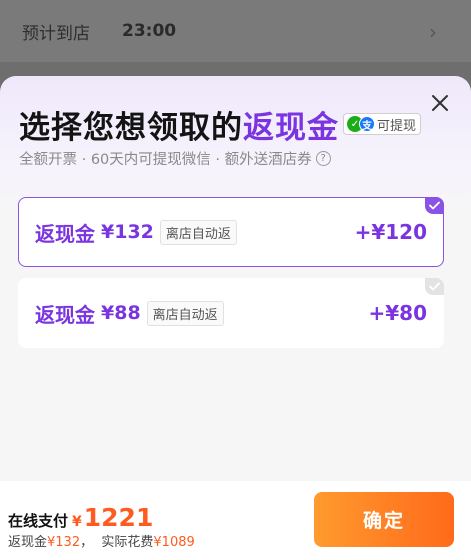  I want to click on confirm-button: 确定, so click(384, 519).